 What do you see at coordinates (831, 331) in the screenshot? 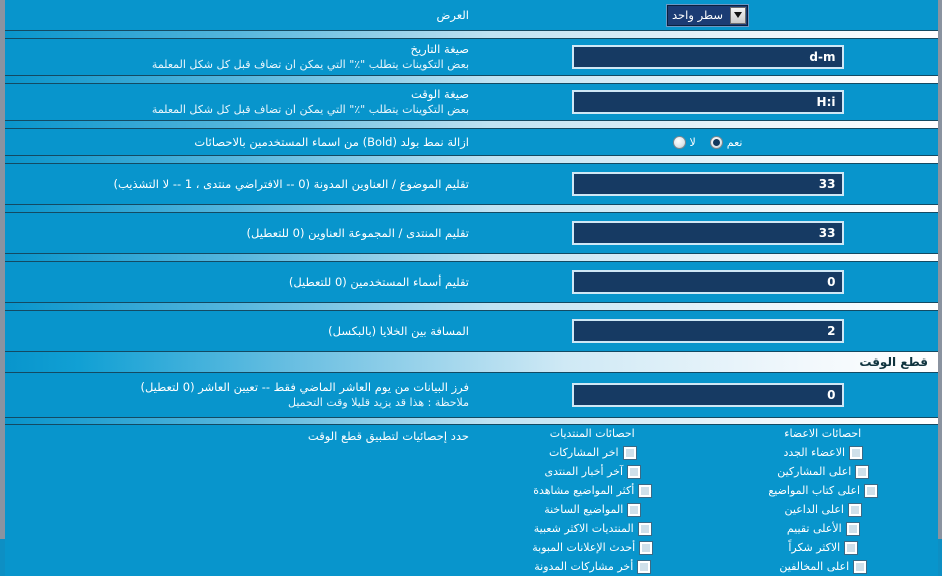
I see `cell-spacing-value: 2` at bounding box center [831, 331].